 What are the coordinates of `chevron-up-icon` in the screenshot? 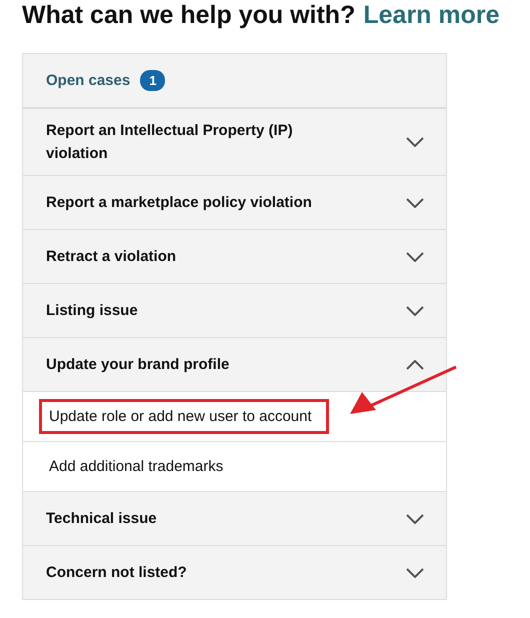 It's located at (415, 365).